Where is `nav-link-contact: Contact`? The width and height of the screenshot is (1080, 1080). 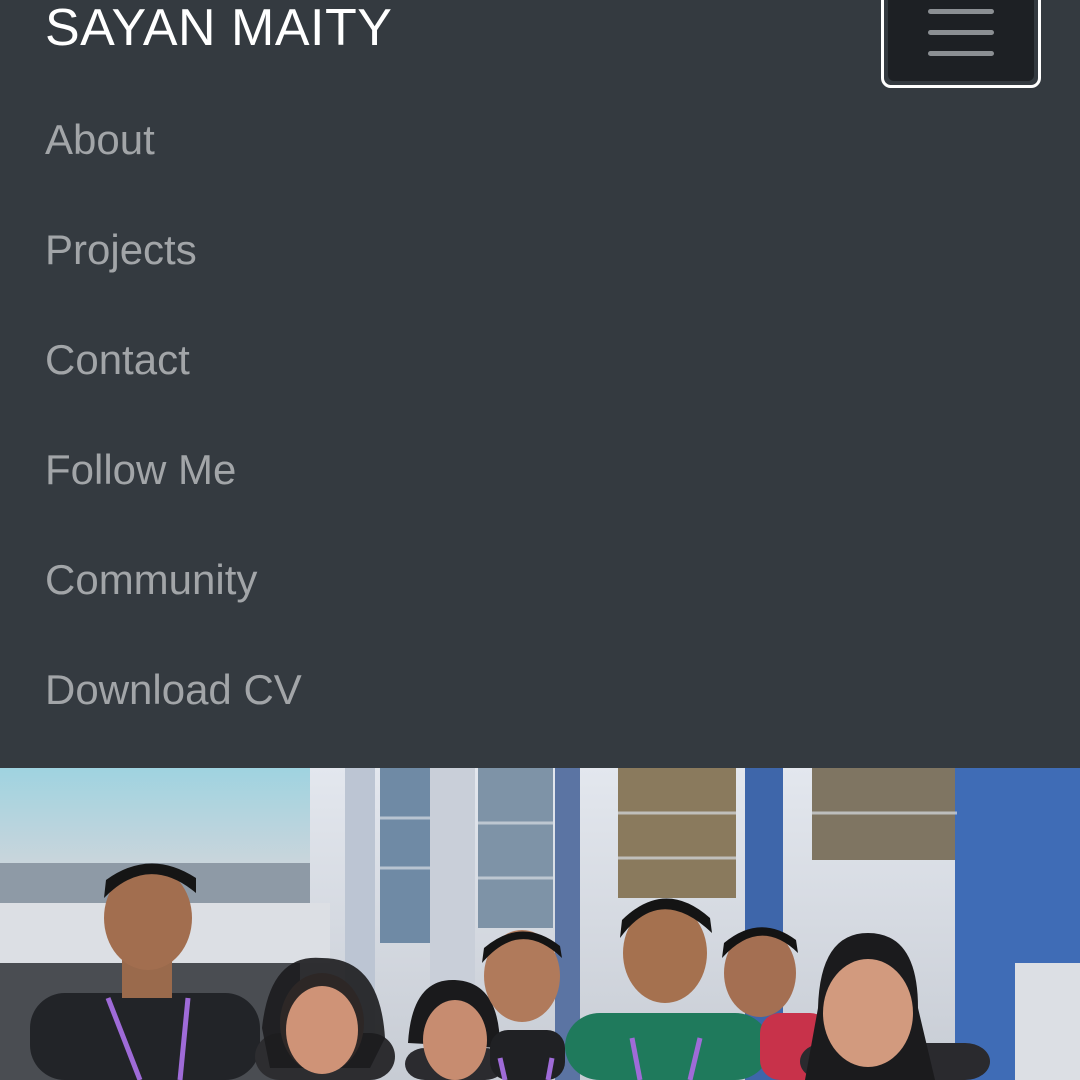 nav-link-contact: Contact is located at coordinates (117, 360).